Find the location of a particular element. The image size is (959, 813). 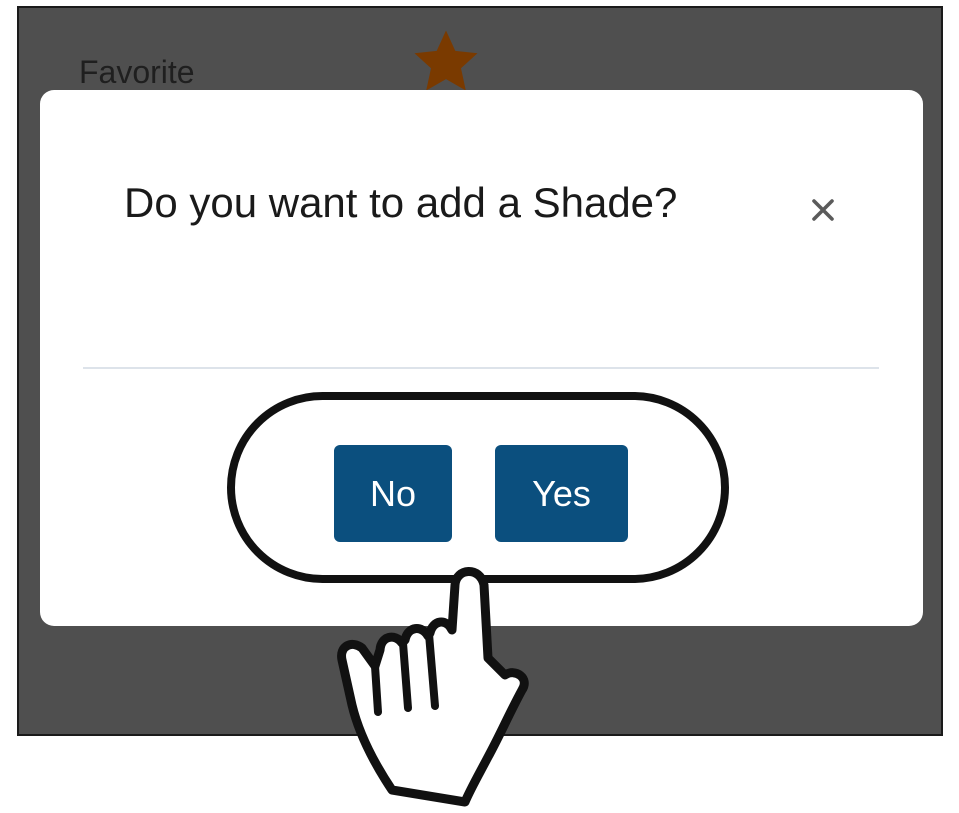

favorite-label: Favorite is located at coordinates (137, 72).